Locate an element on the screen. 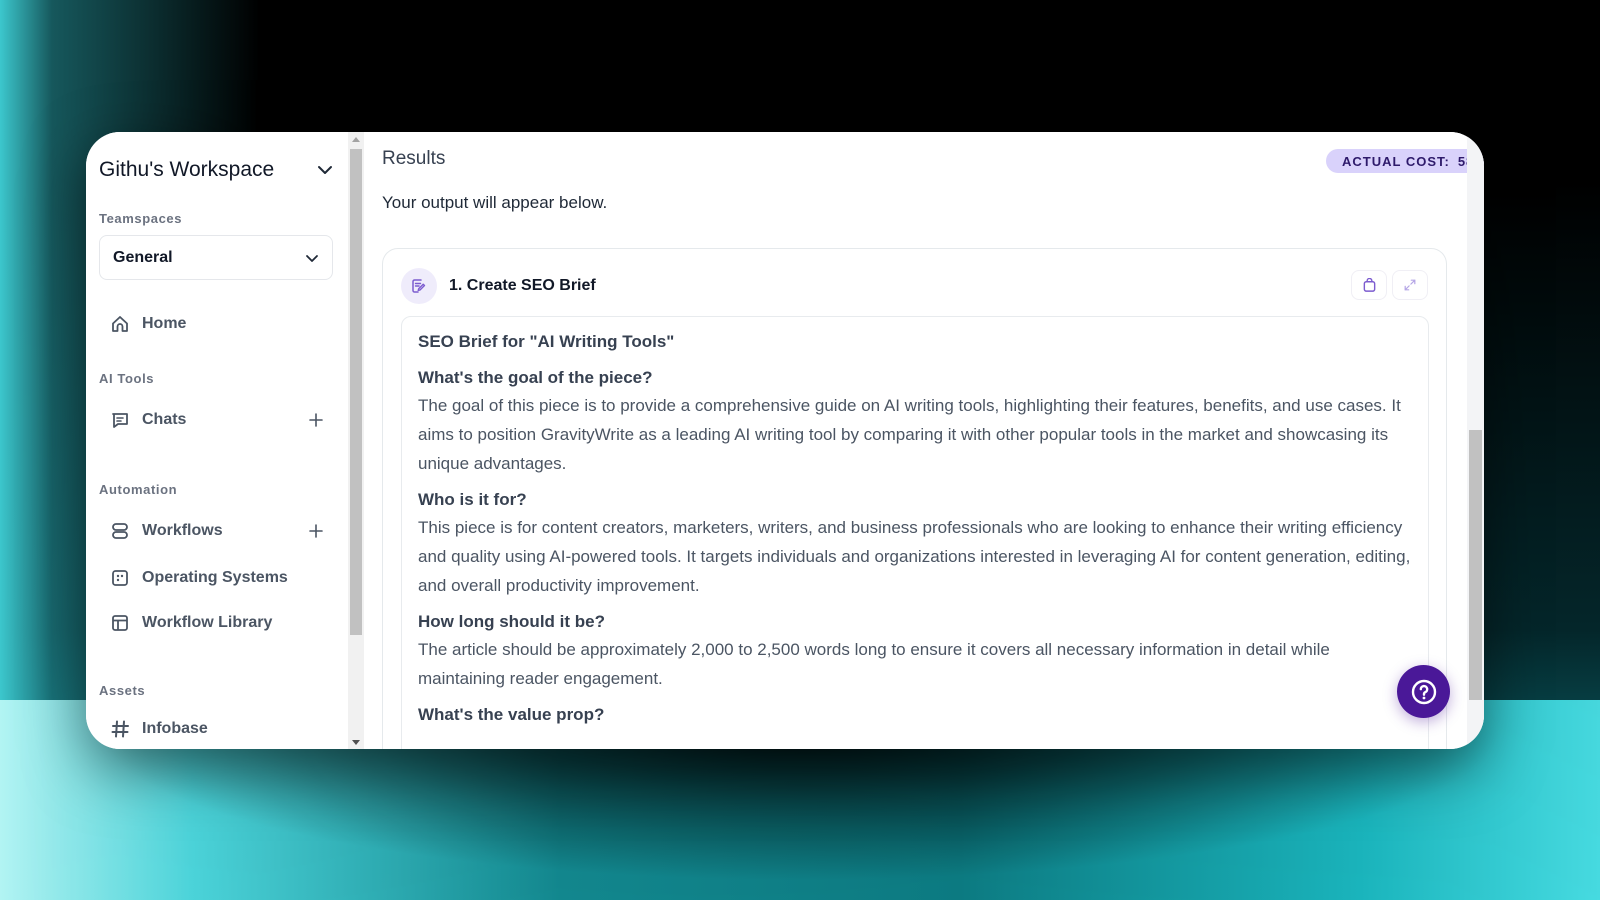 The height and width of the screenshot is (900, 1600). sidebar-item-label: Operating Systems is located at coordinates (215, 577).